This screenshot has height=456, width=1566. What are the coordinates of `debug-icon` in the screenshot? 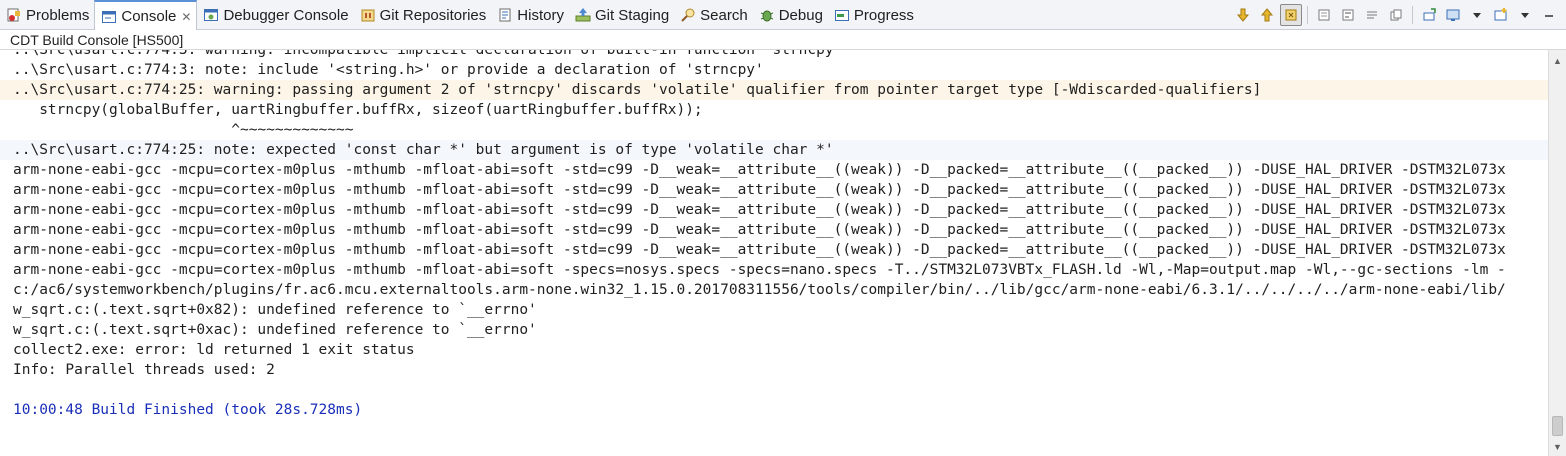 It's located at (767, 15).